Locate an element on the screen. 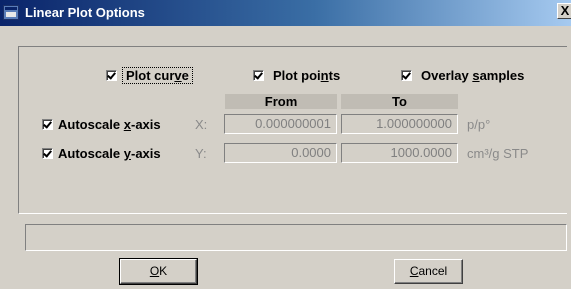 The width and height of the screenshot is (571, 289). plot-points-checkbox: Plot points is located at coordinates (298, 75).